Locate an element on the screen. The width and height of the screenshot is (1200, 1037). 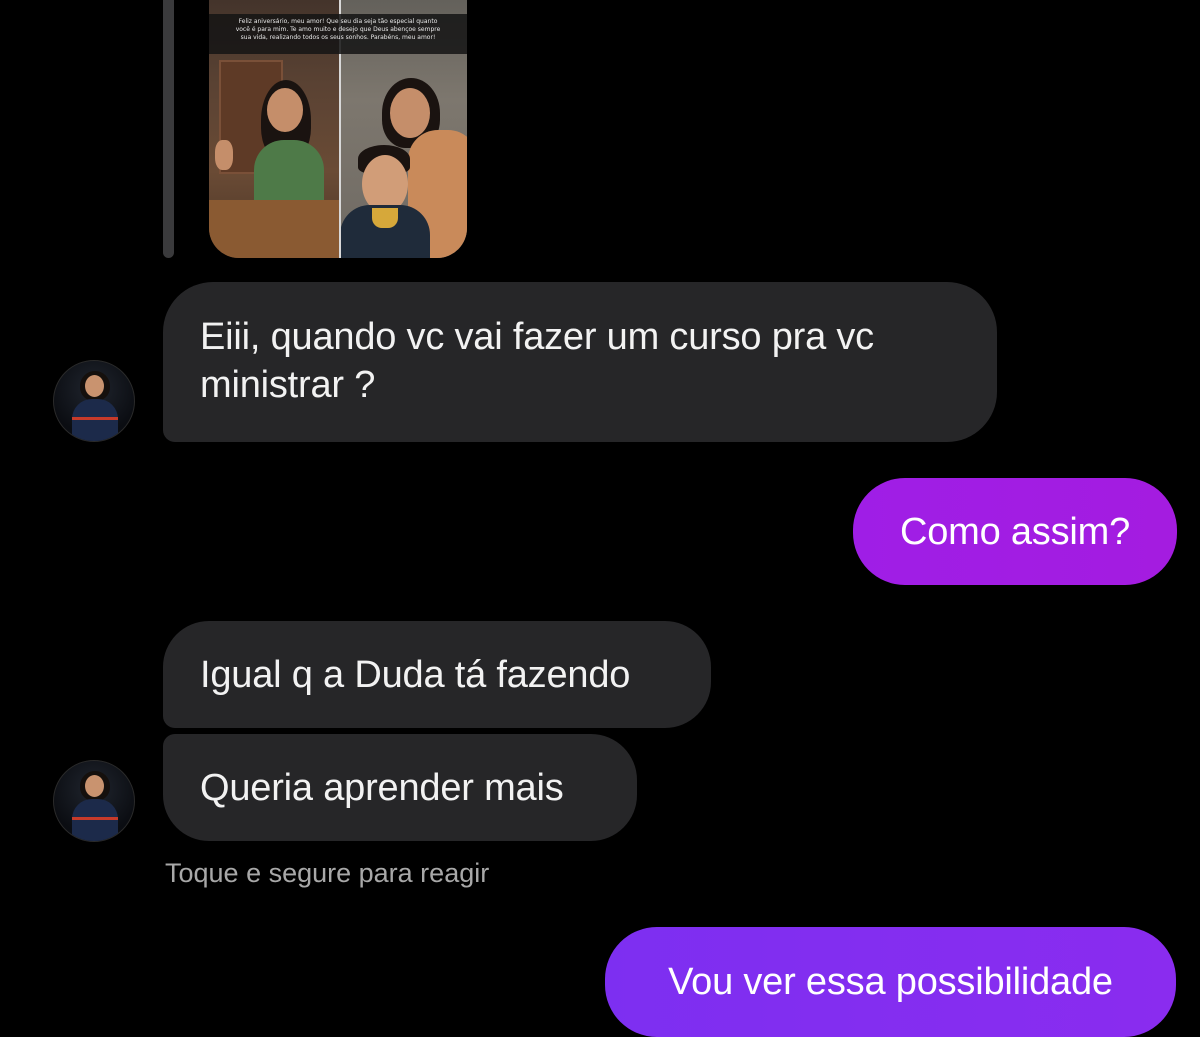
incoming-message: Queria aprender mais is located at coordinates (400, 787).